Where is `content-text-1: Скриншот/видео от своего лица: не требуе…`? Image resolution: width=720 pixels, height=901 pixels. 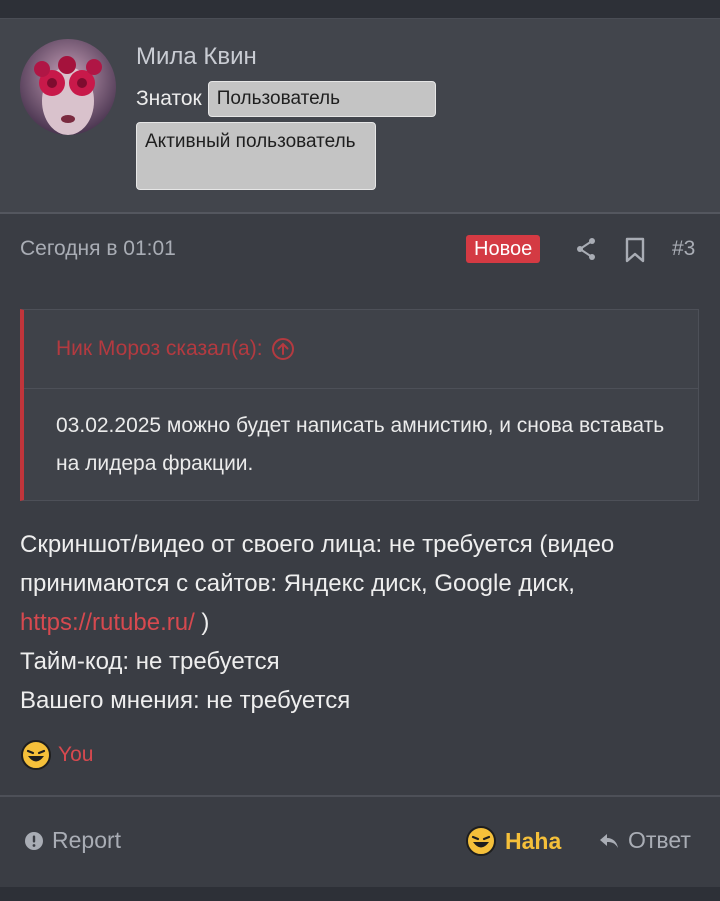 content-text-1: Скриншот/видео от своего лица: не требуе… is located at coordinates (317, 564).